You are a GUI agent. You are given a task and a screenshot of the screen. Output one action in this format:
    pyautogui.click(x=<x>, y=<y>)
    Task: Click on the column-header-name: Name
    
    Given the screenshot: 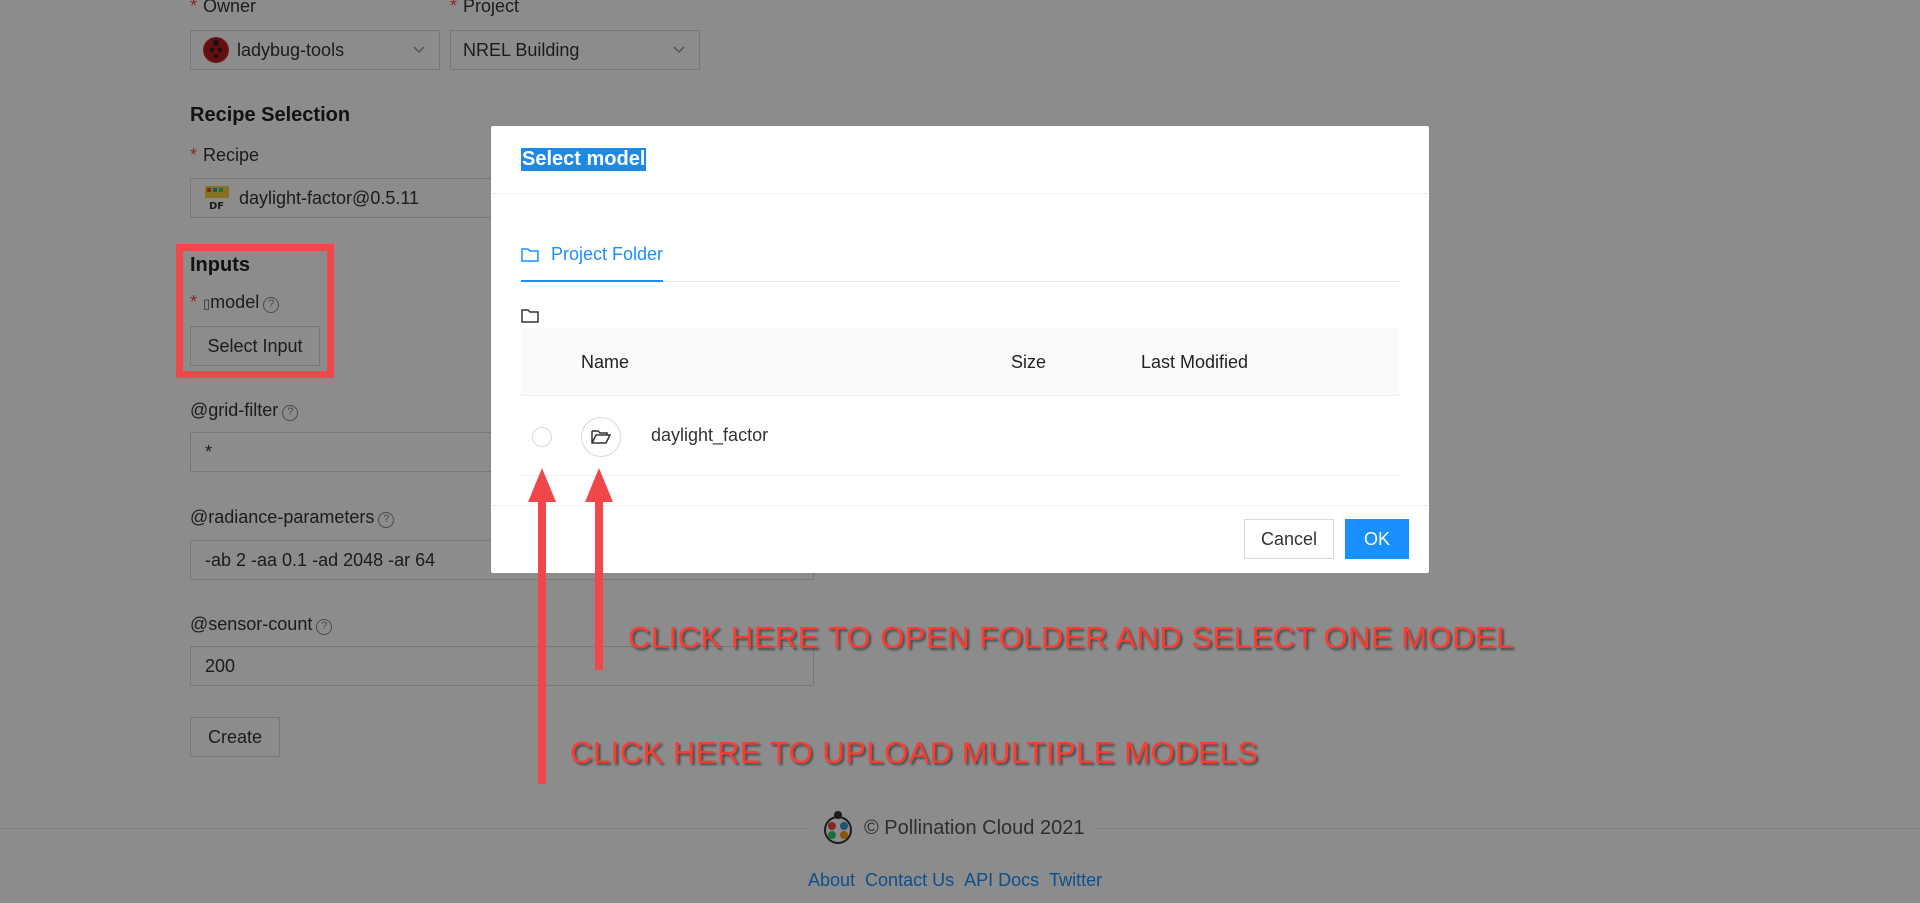 What is the action you would take?
    pyautogui.click(x=605, y=362)
    